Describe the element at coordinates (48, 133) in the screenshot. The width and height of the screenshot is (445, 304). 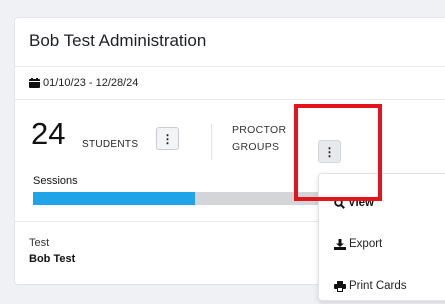
I see `student-count: 24` at that location.